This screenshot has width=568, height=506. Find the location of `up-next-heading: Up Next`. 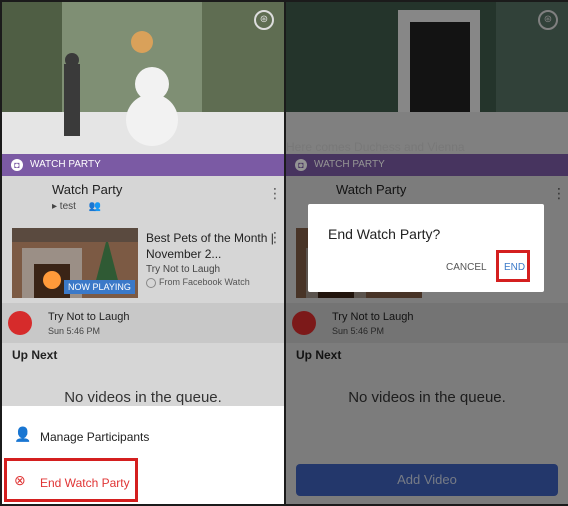

up-next-heading: Up Next is located at coordinates (35, 355).